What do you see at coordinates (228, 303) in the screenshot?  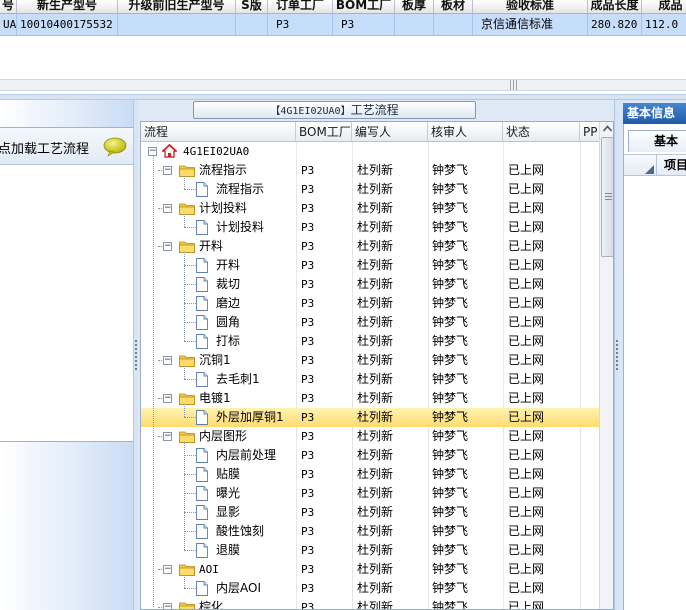 I see `tree-step-label: 磨边` at bounding box center [228, 303].